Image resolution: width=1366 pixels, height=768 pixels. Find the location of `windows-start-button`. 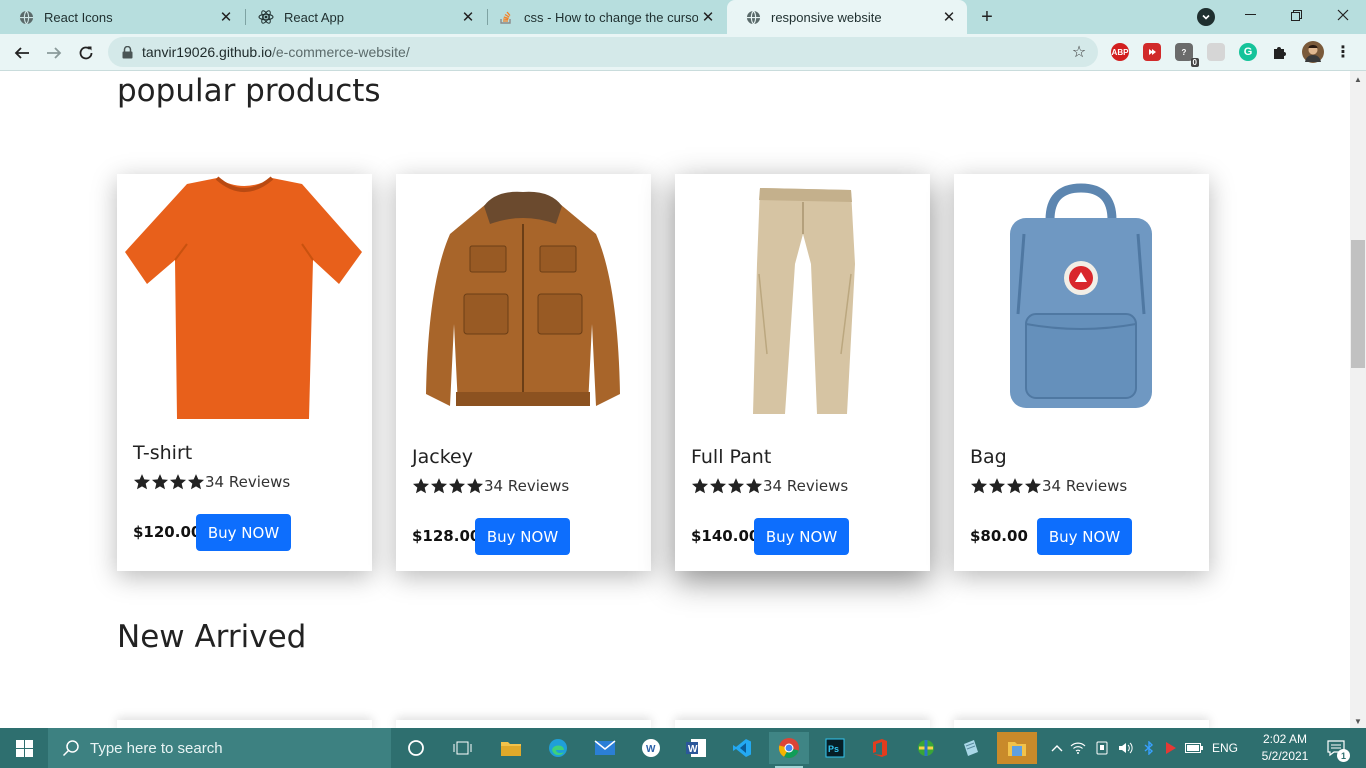

windows-start-button is located at coordinates (24, 748).